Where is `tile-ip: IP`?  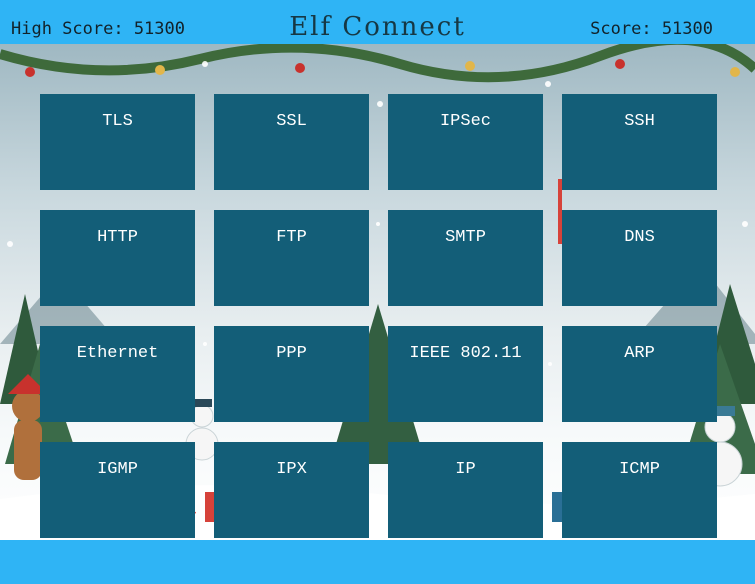
tile-ip: IP is located at coordinates (465, 490).